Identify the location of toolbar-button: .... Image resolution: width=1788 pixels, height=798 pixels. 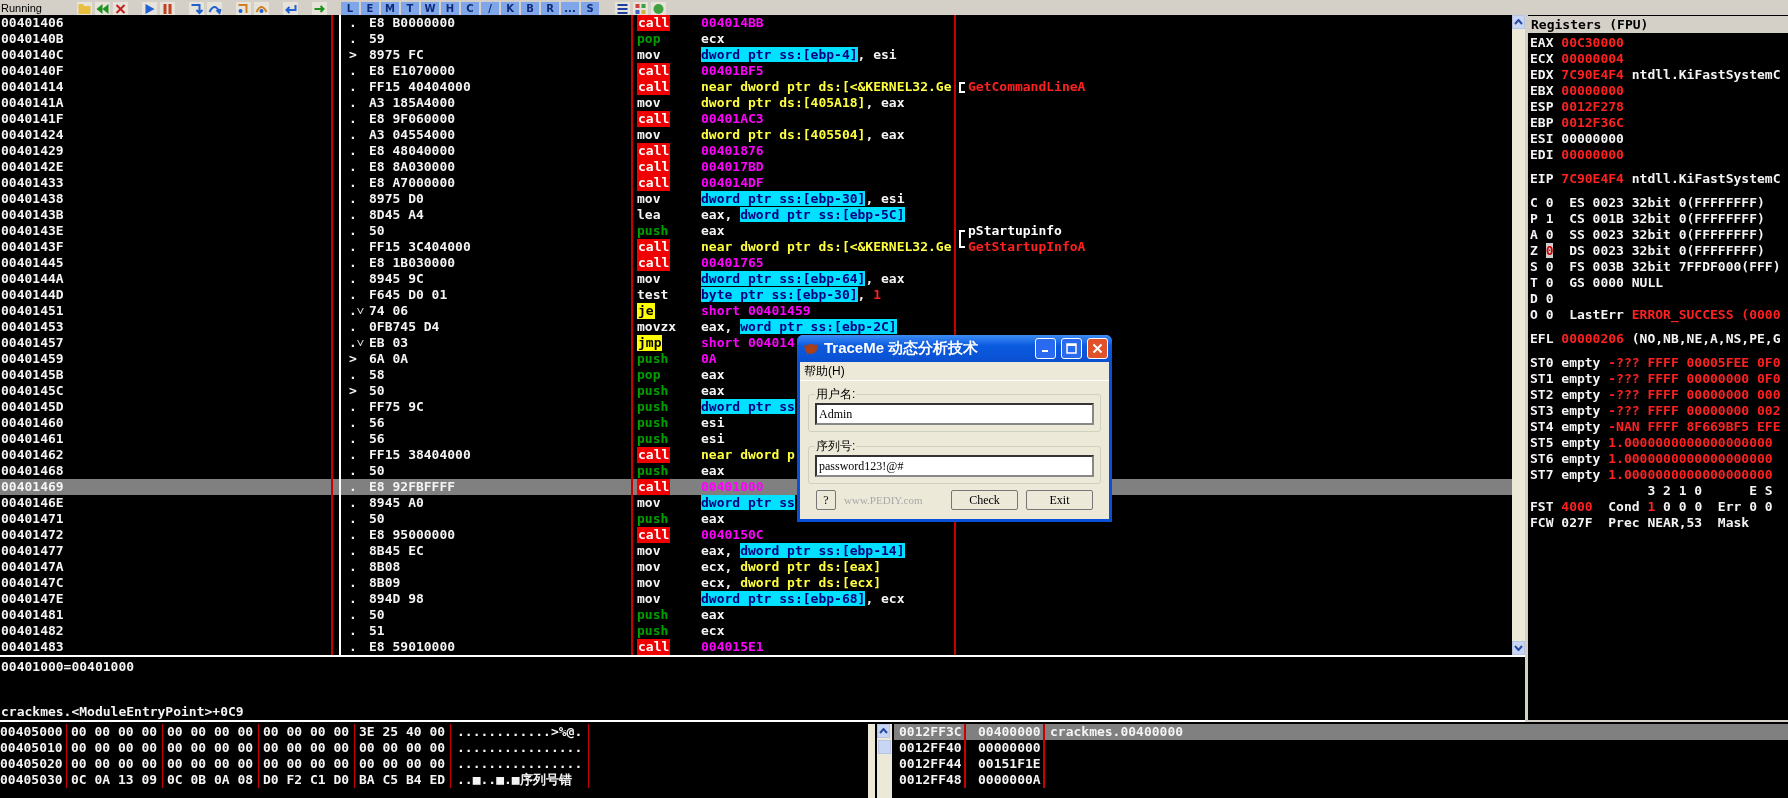
(570, 8).